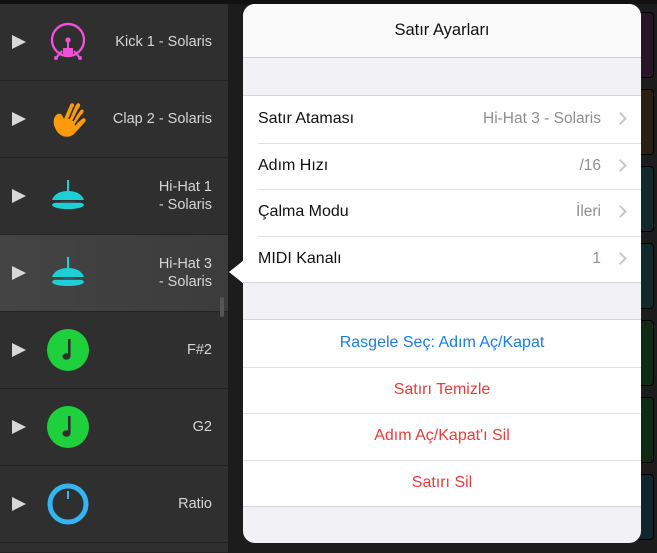 This screenshot has height=553, width=657. I want to click on randomize-step-toggle-button: Rasgele Seç: Adım Aç/Kapat, so click(442, 343).